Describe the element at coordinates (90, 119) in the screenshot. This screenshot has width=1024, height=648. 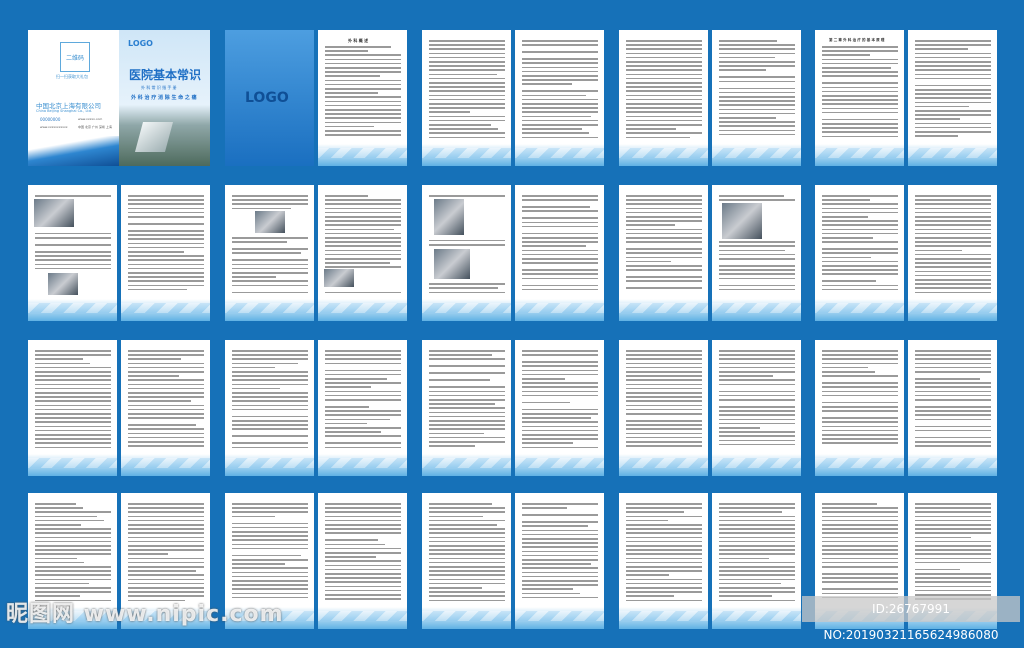
I see `website: www.xxxxx.com` at that location.